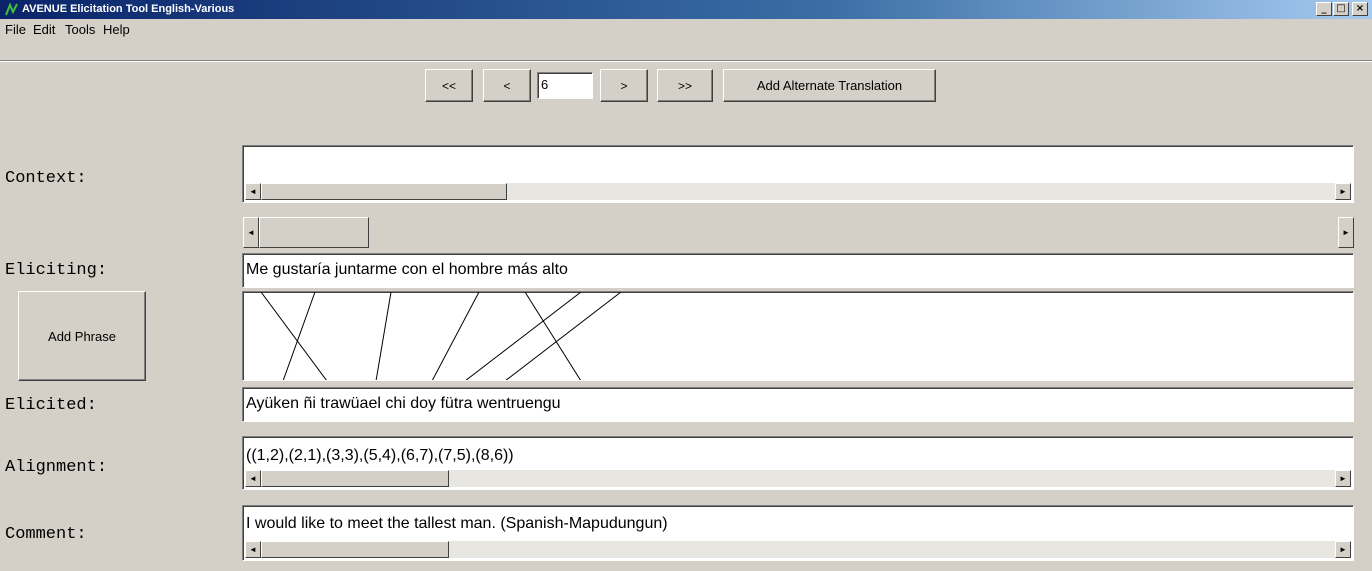 This screenshot has height=571, width=1372. Describe the element at coordinates (51, 405) in the screenshot. I see `elicited-label: Elicited:` at that location.